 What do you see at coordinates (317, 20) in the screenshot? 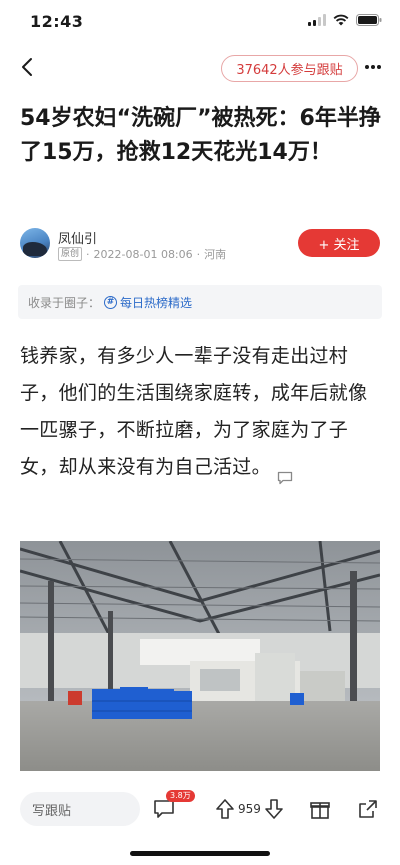
I see `signal-icon` at bounding box center [317, 20].